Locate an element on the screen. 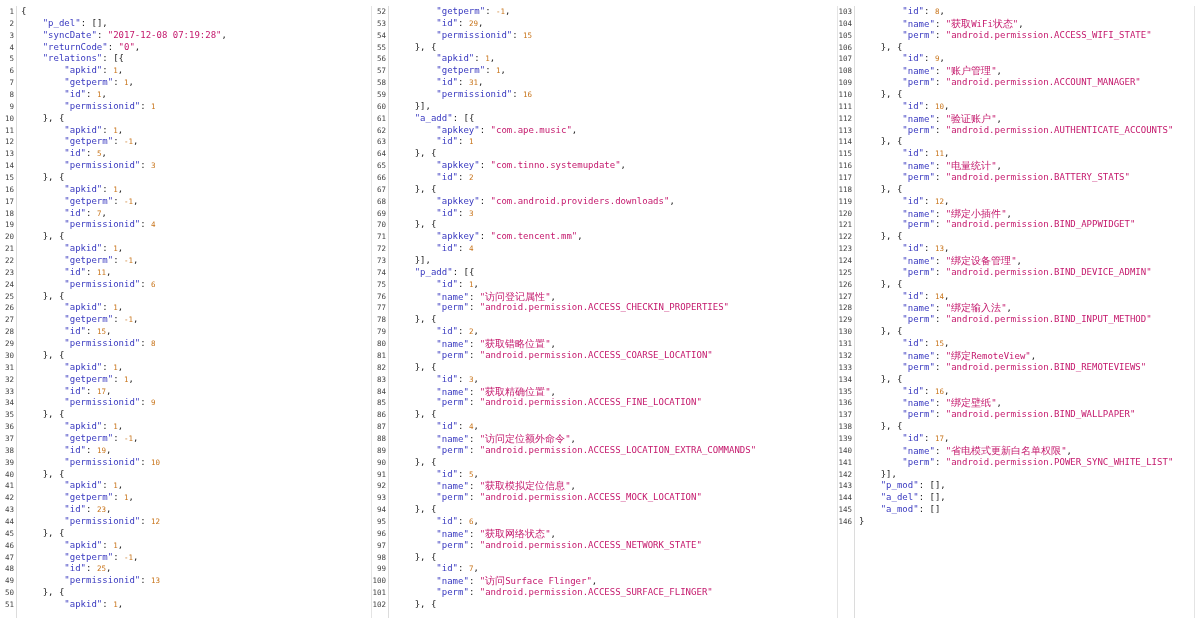 Image resolution: width=1200 pixels, height=626 pixels. code-line: "p_add": [{ is located at coordinates (444, 271).